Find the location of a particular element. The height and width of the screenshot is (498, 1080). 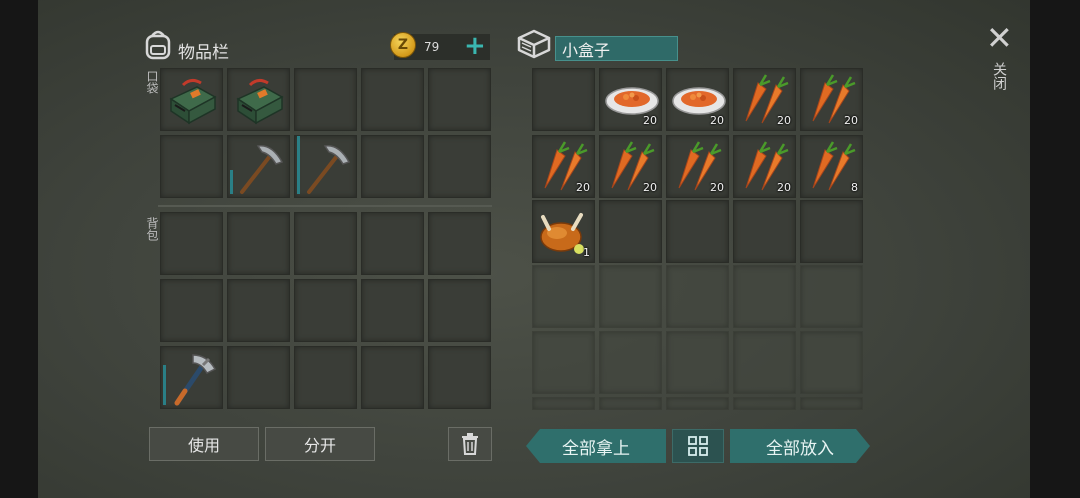

coin-icon: Z is located at coordinates (403, 45).